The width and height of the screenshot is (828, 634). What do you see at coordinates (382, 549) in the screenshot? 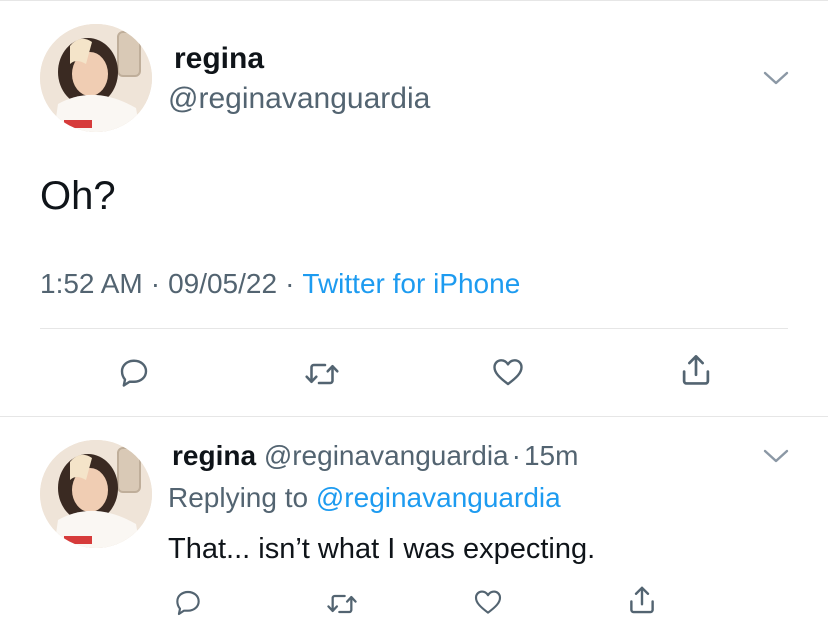
I see `reply-text: That... isn’t what I was expecting.` at bounding box center [382, 549].